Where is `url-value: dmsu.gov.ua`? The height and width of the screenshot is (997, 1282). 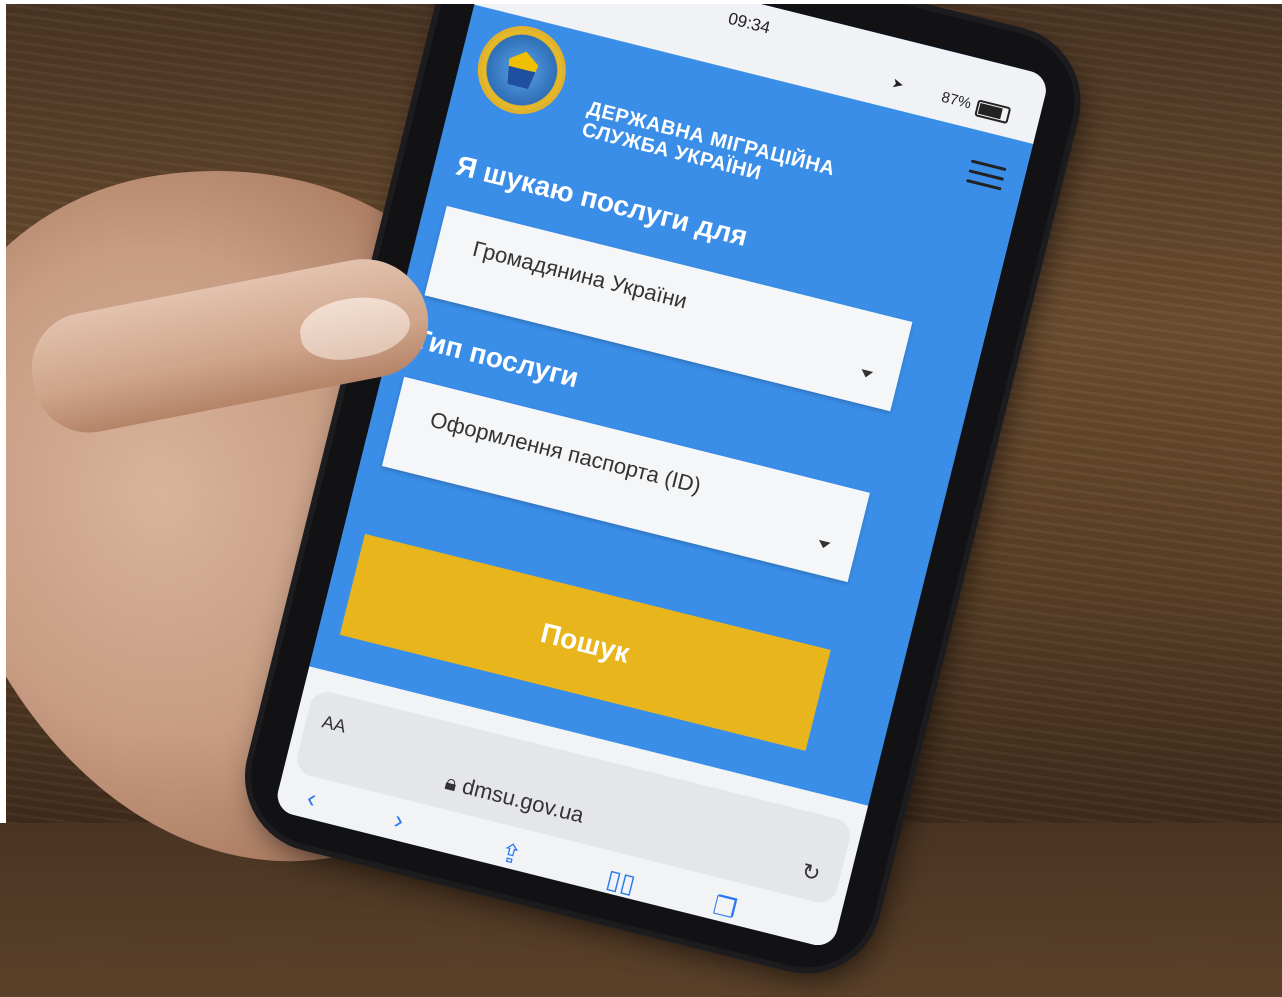 url-value: dmsu.gov.ua is located at coordinates (523, 800).